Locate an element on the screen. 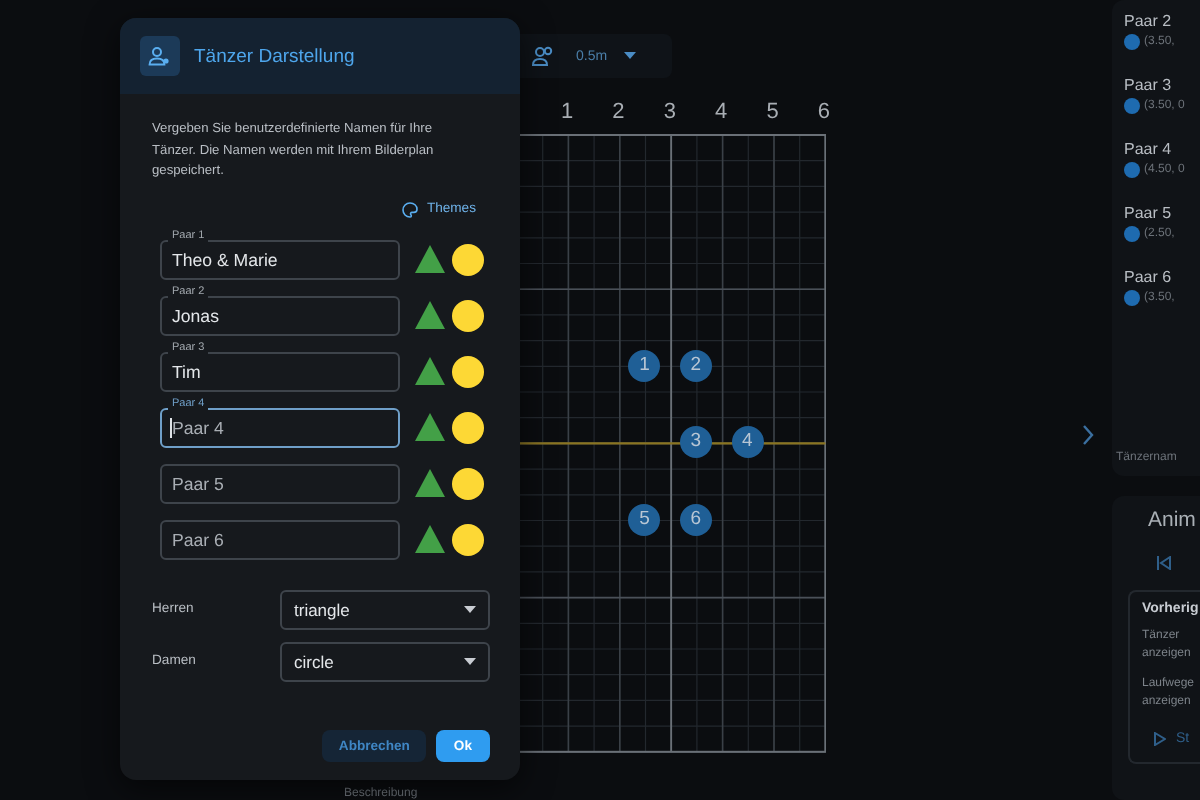 This screenshot has height=800, width=1200. dancer-name: Paar 3 is located at coordinates (1149, 85).